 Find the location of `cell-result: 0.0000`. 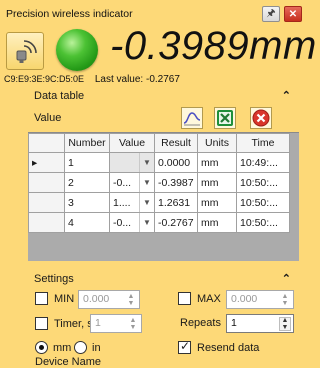

cell-result: 0.0000 is located at coordinates (176, 162).